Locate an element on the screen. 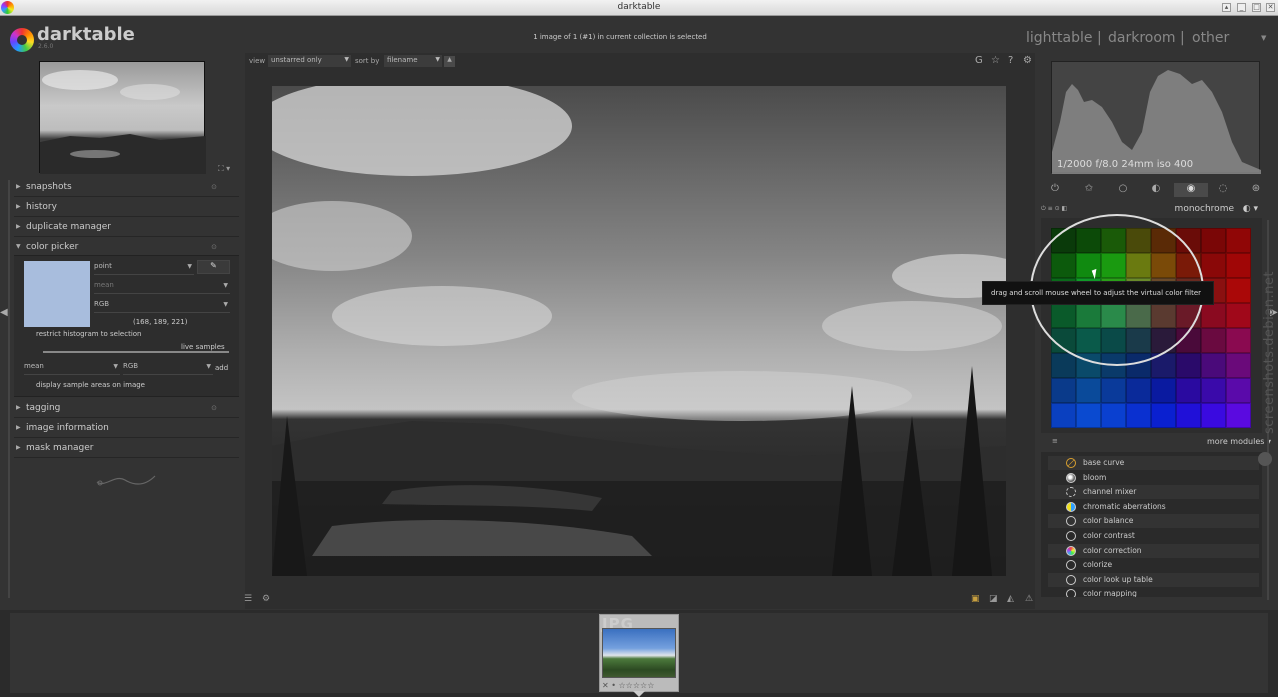 Image resolution: width=1278 pixels, height=697 pixels. tone-group-icon: ◐ is located at coordinates (1156, 190).